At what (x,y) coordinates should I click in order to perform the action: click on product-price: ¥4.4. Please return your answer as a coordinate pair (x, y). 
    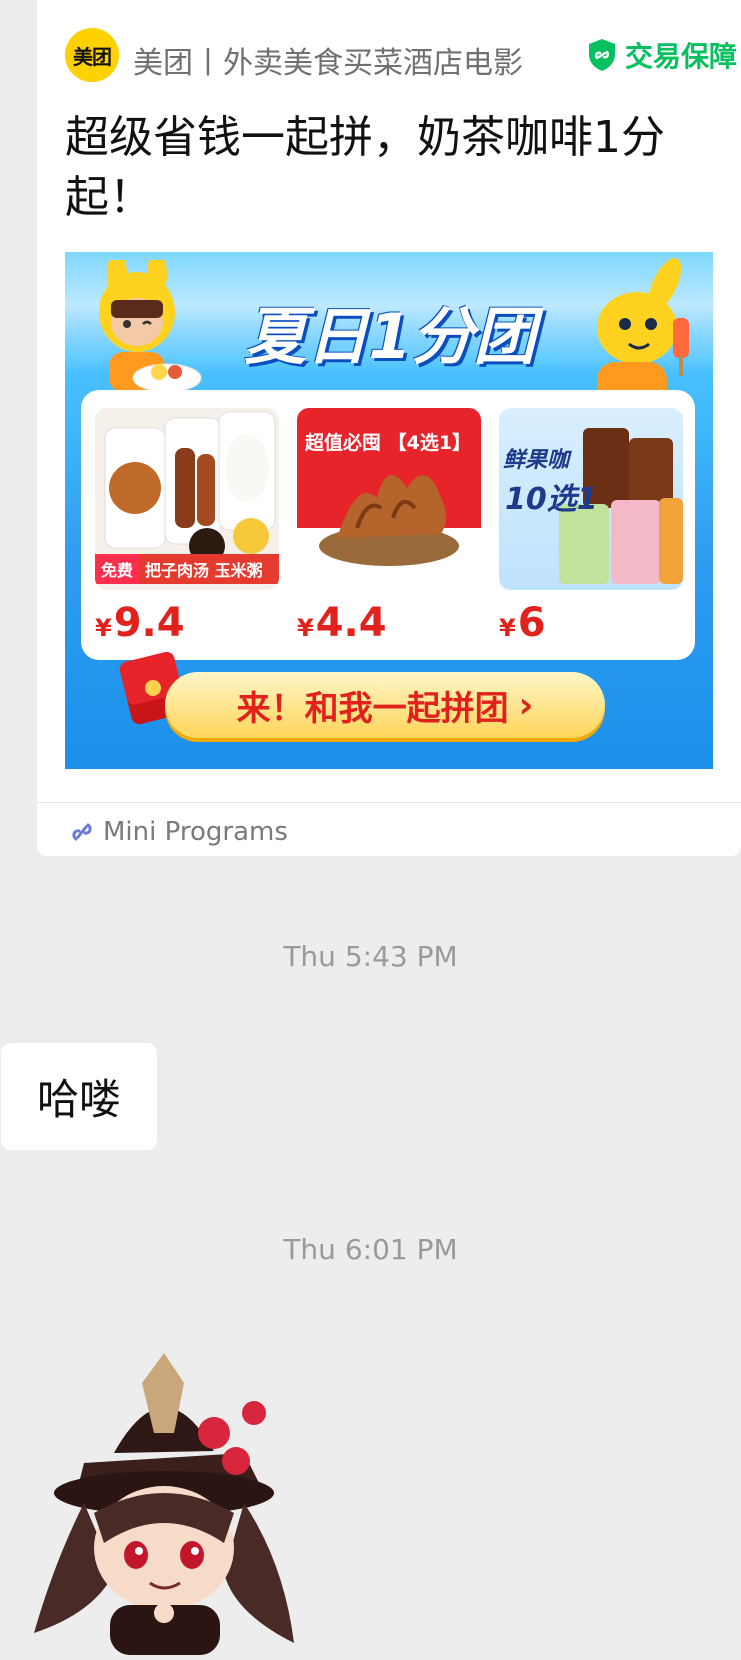
    Looking at the image, I should click on (389, 623).